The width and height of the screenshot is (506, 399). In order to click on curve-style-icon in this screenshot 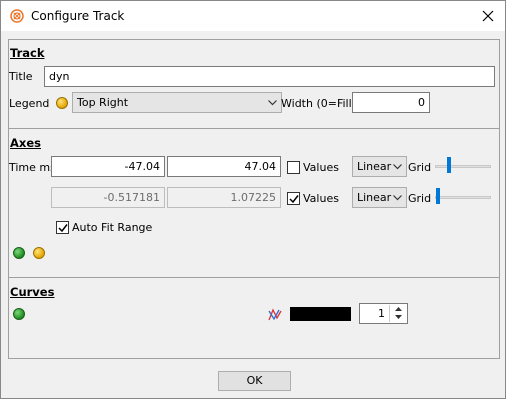, I will do `click(275, 315)`.